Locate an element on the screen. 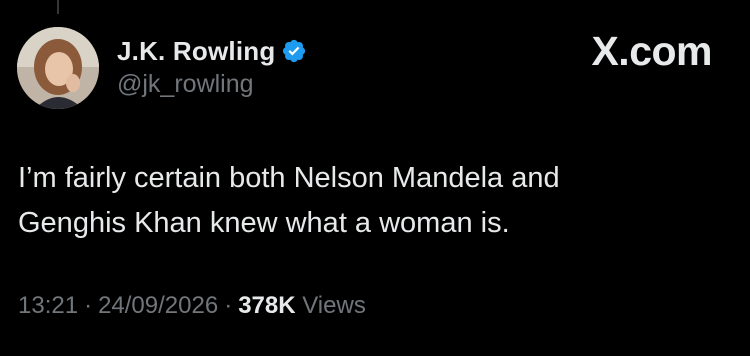 This screenshot has height=356, width=750. avatar-photo-icon is located at coordinates (58, 68).